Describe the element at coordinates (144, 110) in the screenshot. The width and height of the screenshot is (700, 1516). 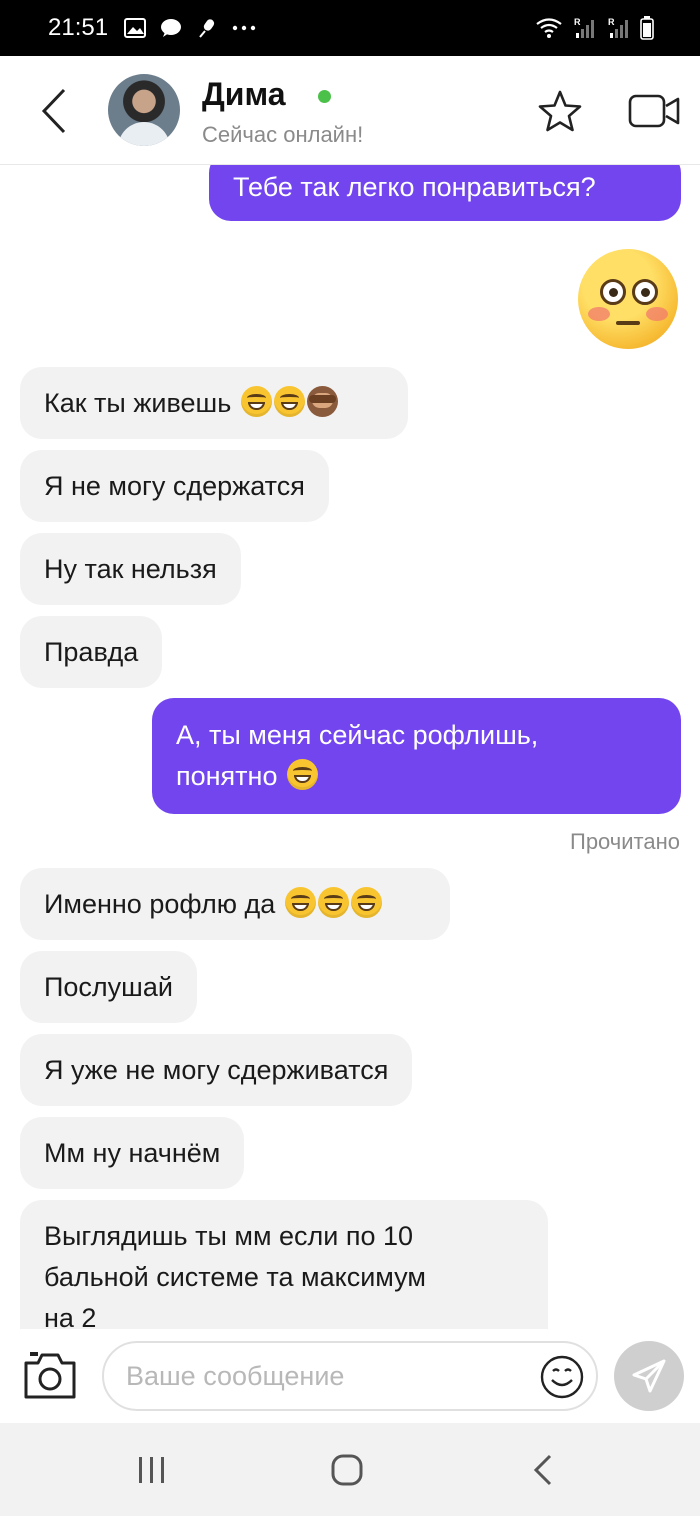
I see `avatar` at that location.